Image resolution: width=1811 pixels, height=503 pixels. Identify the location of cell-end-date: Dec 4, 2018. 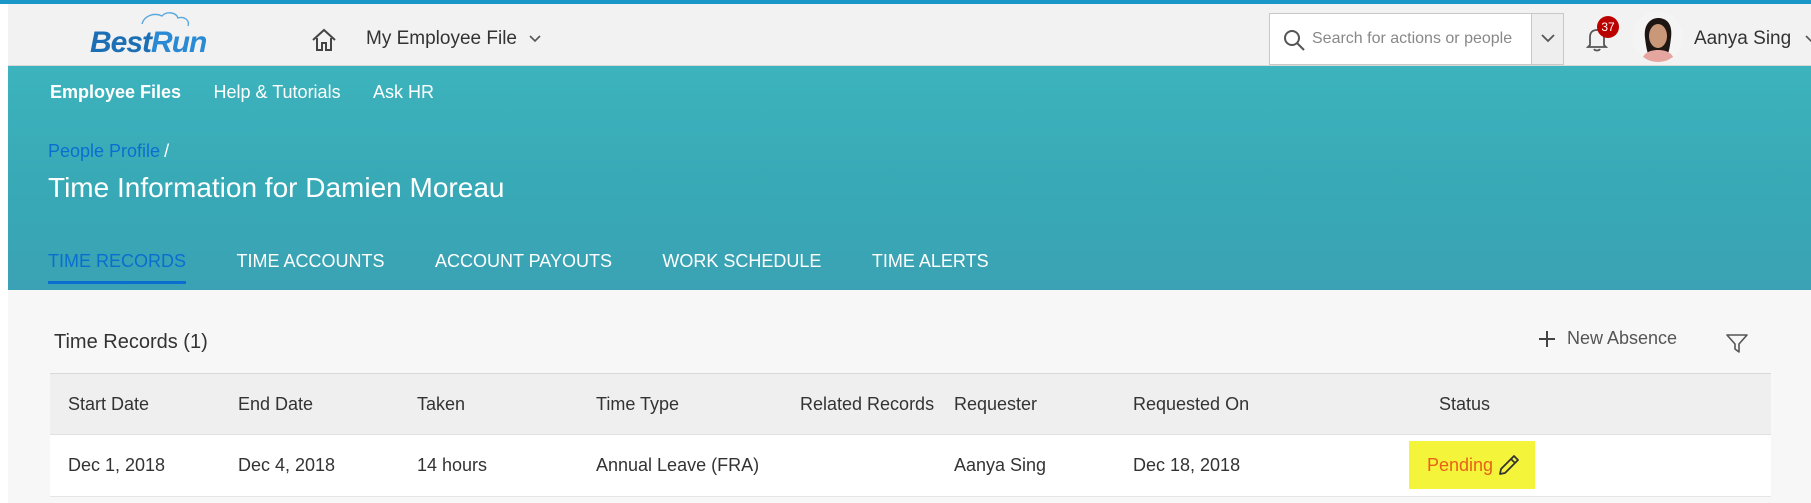
(287, 465).